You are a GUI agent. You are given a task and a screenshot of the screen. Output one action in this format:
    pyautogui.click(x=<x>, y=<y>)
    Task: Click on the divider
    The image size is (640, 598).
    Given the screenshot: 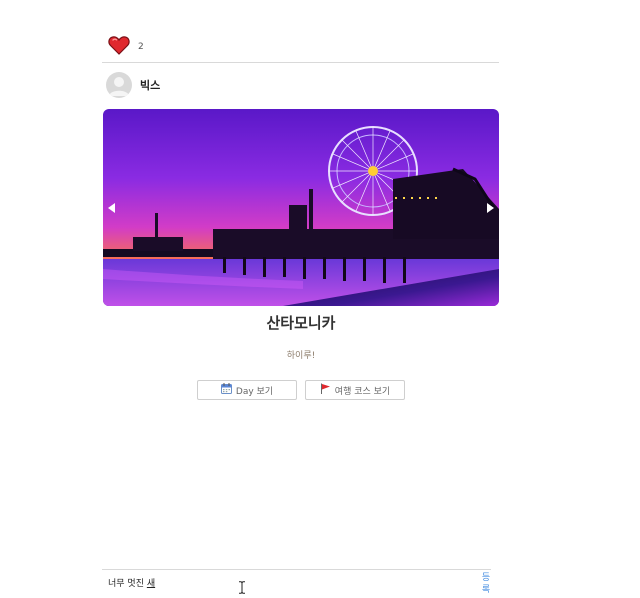 What is the action you would take?
    pyautogui.click(x=300, y=62)
    